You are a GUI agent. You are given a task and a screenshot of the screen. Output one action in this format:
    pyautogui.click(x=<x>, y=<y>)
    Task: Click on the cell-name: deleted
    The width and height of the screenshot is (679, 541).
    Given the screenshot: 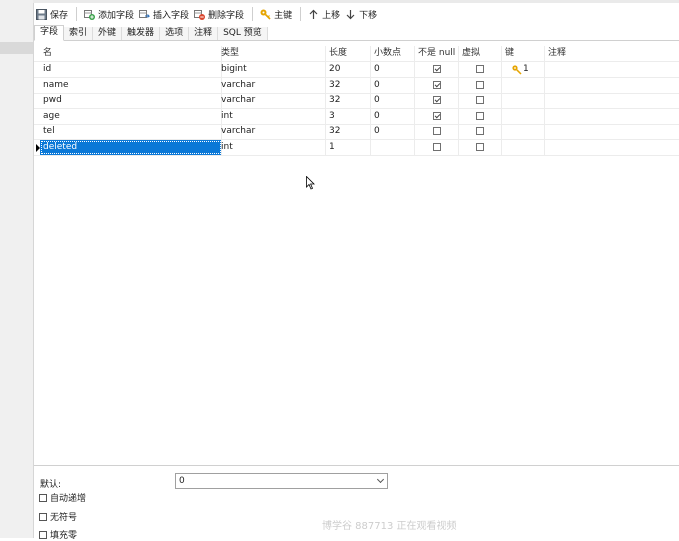 What is the action you would take?
    pyautogui.click(x=131, y=147)
    